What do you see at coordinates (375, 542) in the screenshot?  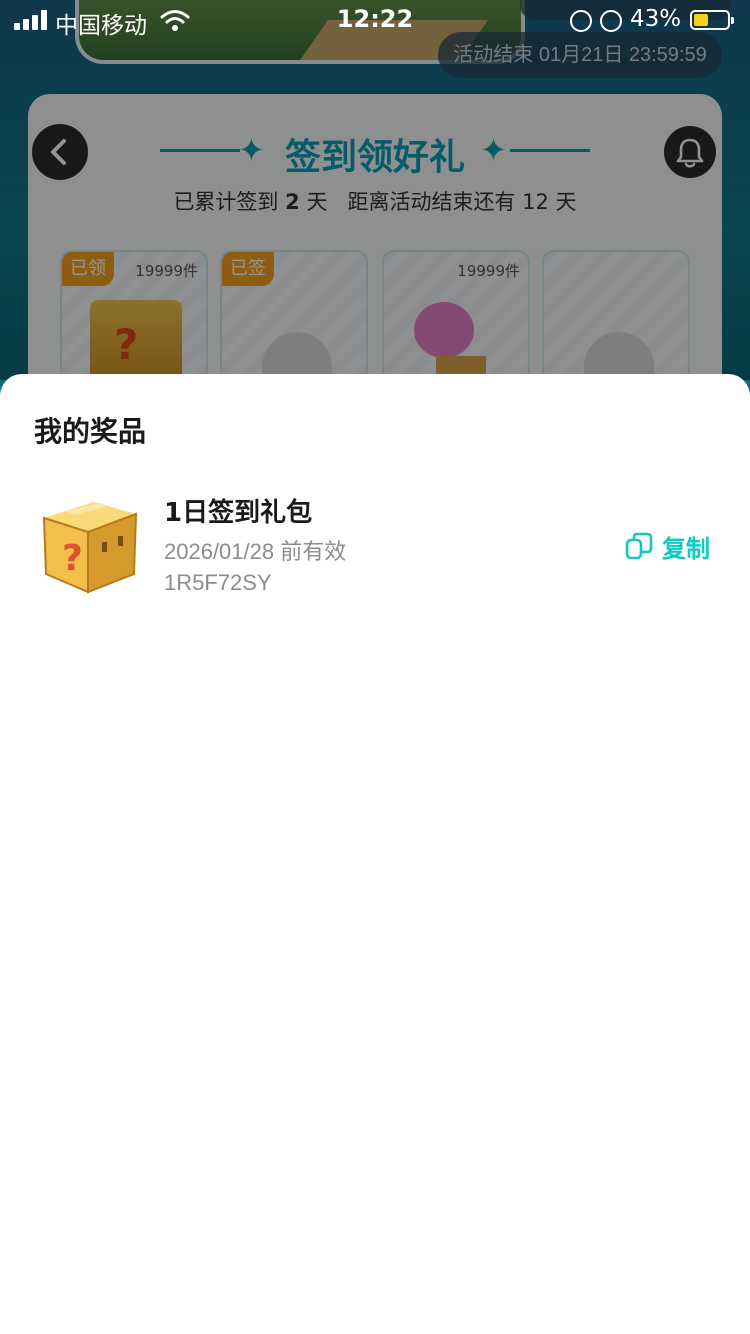 I see `prize-list-item: ? 1日签到礼包 2026/01/28 前有效 1R5F72SY 复制` at bounding box center [375, 542].